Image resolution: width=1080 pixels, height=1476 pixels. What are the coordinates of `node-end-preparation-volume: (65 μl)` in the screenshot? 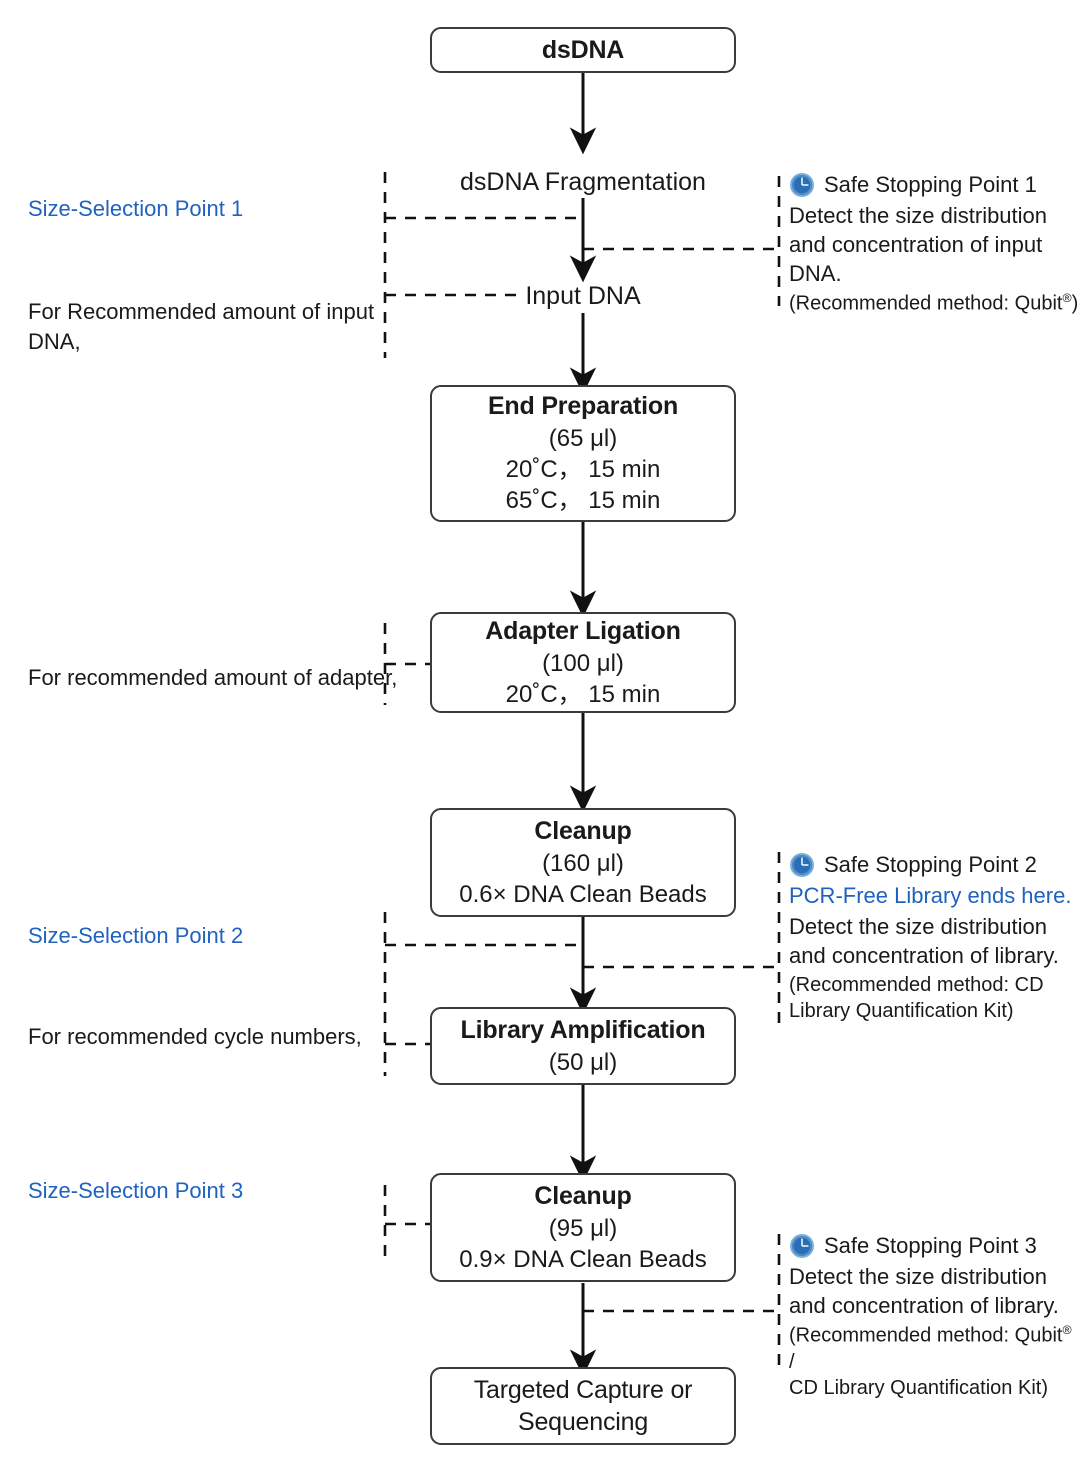 It's located at (583, 438).